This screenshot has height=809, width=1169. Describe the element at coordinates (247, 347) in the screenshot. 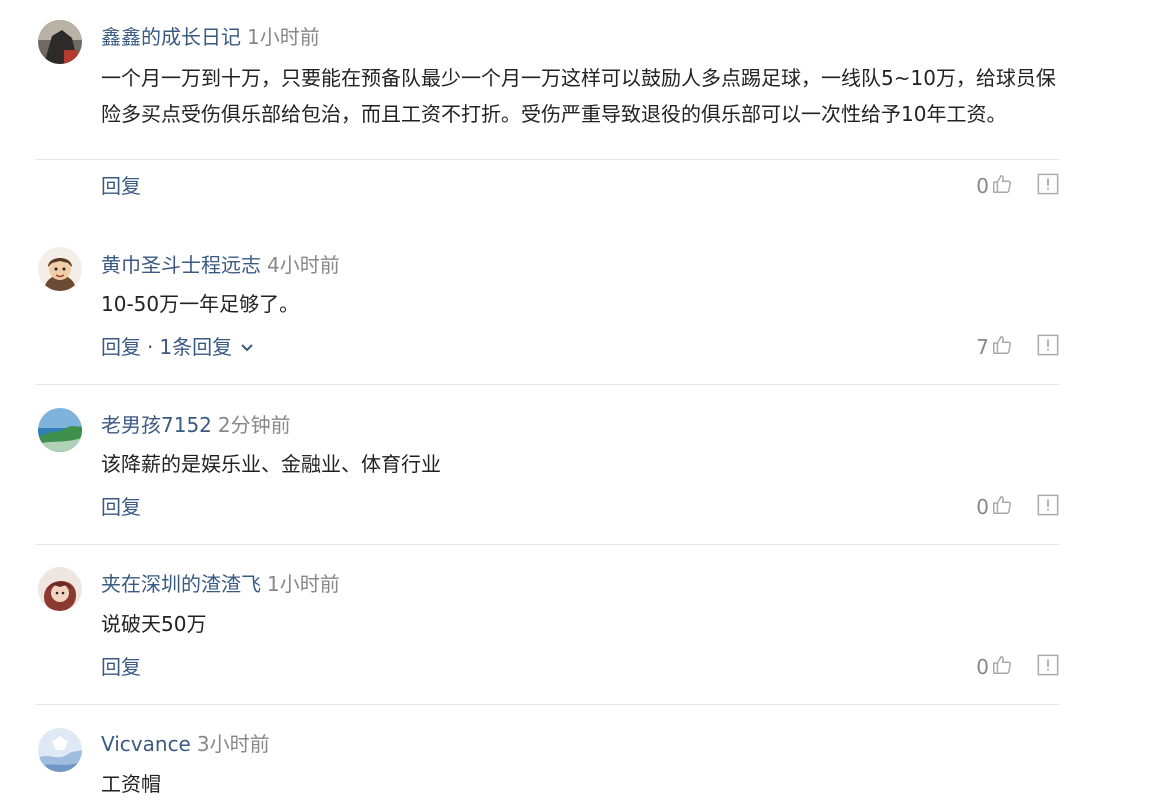

I see `chevron-down-icon` at that location.